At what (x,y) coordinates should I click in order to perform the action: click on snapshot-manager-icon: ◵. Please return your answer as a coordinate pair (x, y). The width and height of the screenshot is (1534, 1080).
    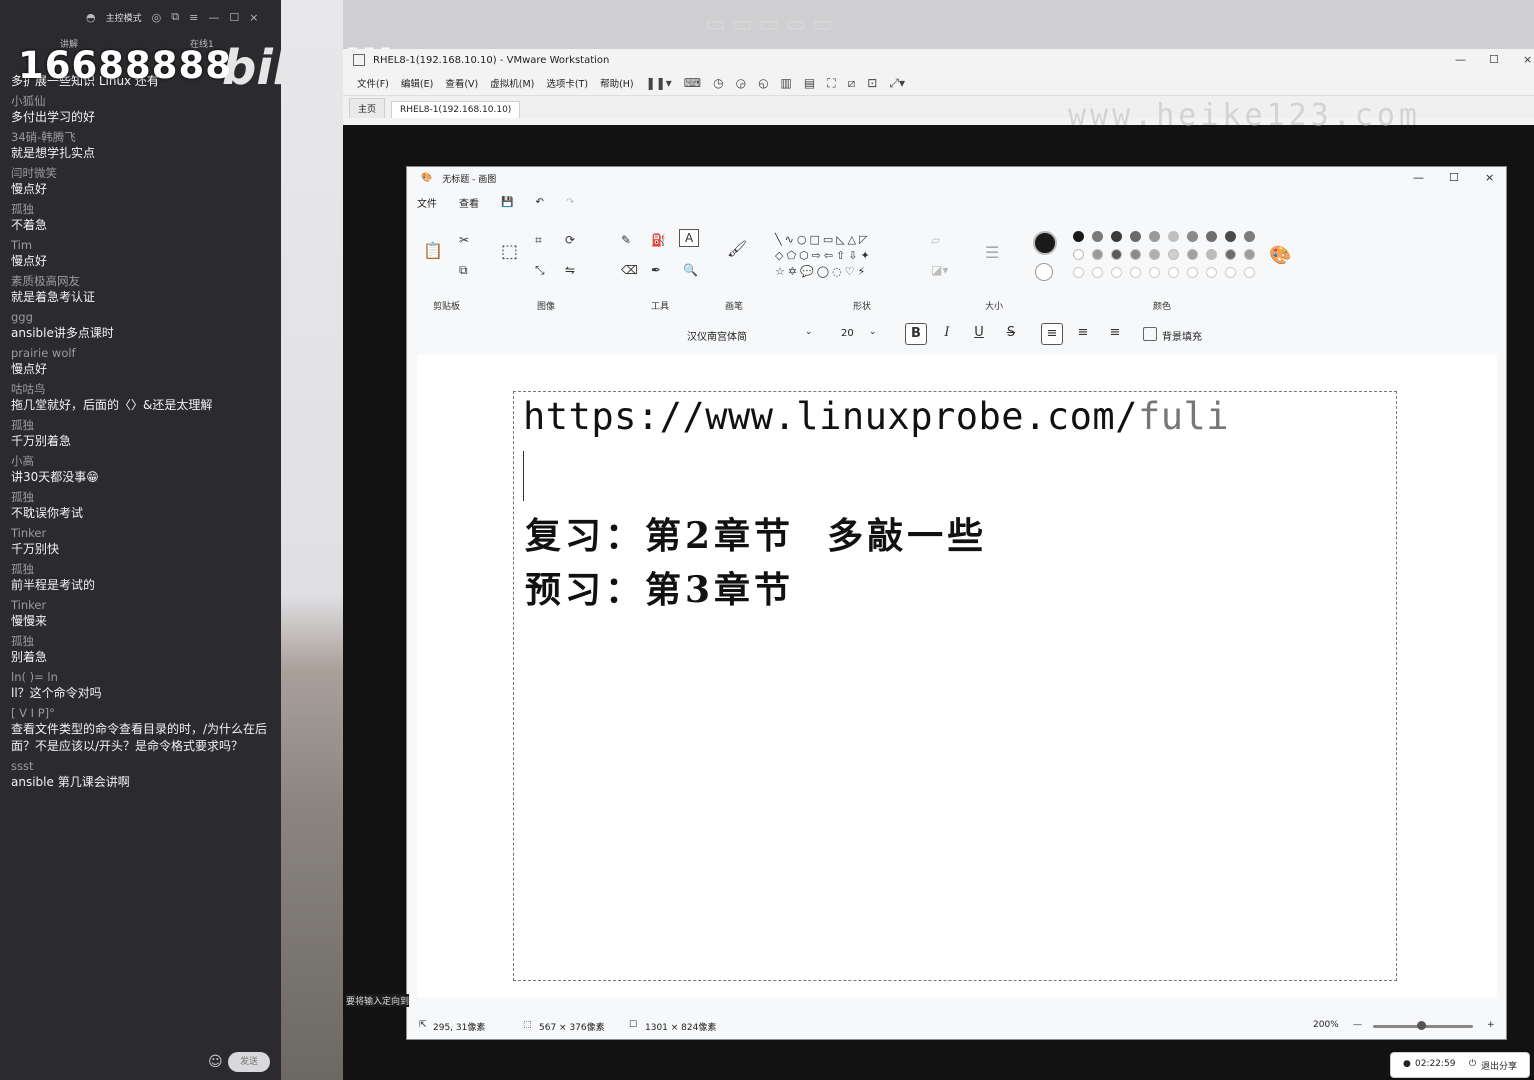
    Looking at the image, I should click on (763, 83).